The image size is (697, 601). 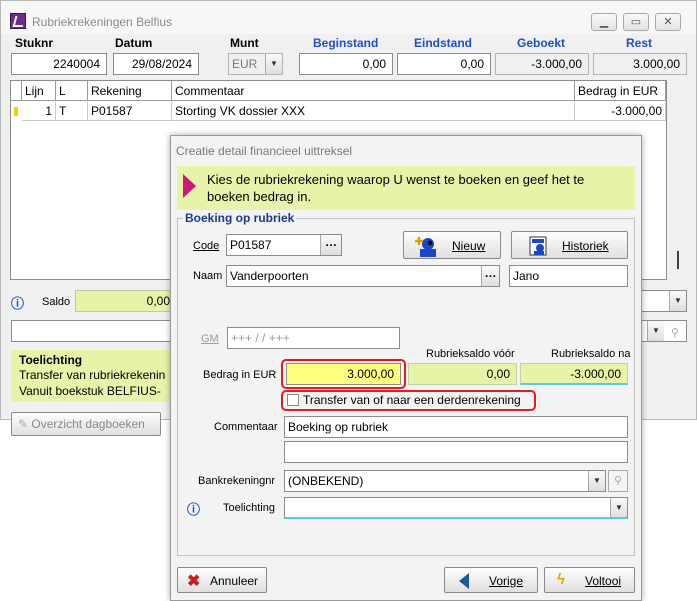 I want to click on gm-field: +++ / / +++, so click(x=313, y=338).